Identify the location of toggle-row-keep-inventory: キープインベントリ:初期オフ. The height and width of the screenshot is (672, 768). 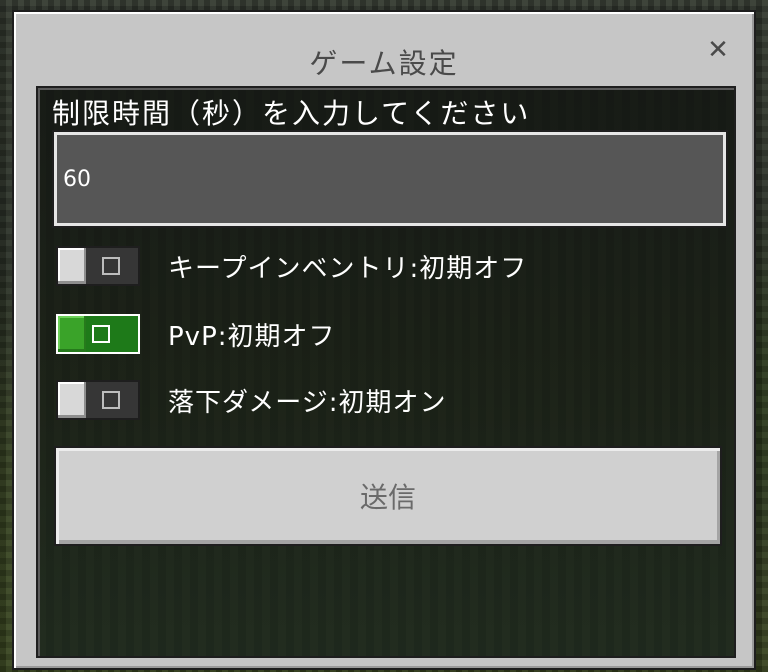
(291, 266).